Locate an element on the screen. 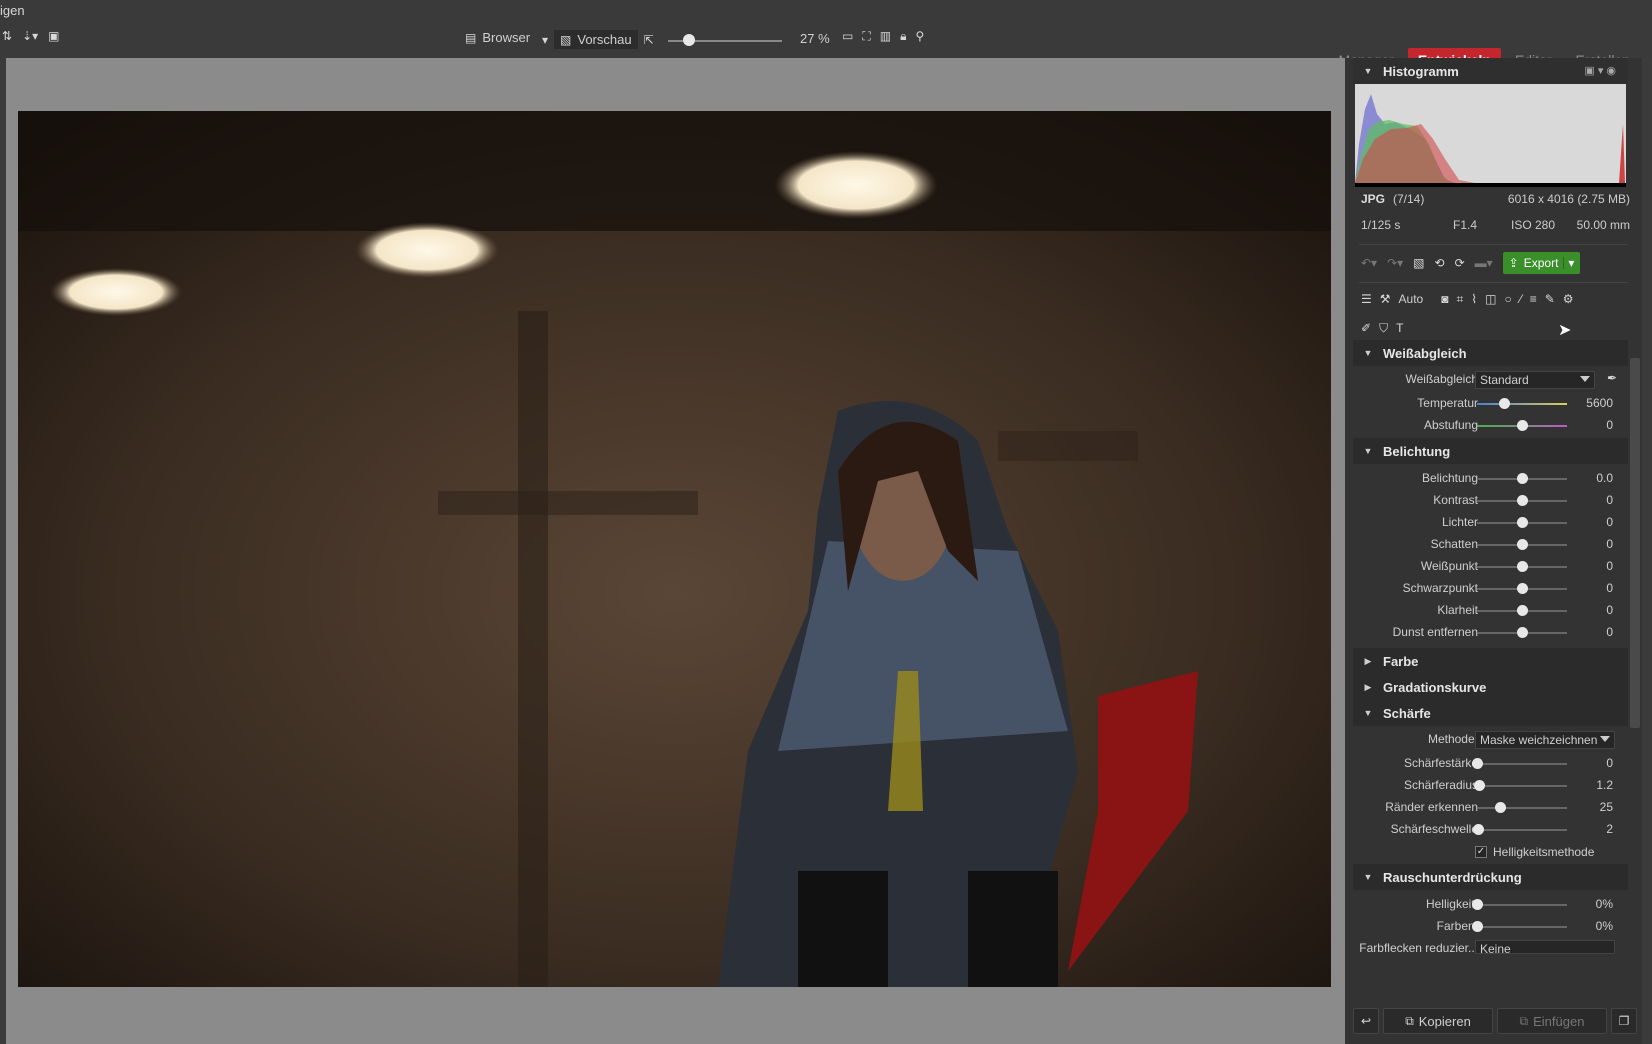 This screenshot has height=1044, width=1652. exposure-0-slider is located at coordinates (1522, 478).